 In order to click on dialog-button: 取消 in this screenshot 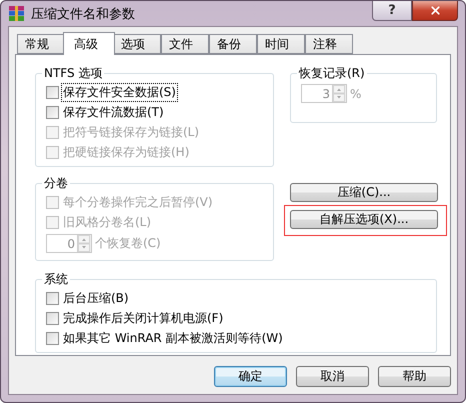, I will do `click(332, 376)`.